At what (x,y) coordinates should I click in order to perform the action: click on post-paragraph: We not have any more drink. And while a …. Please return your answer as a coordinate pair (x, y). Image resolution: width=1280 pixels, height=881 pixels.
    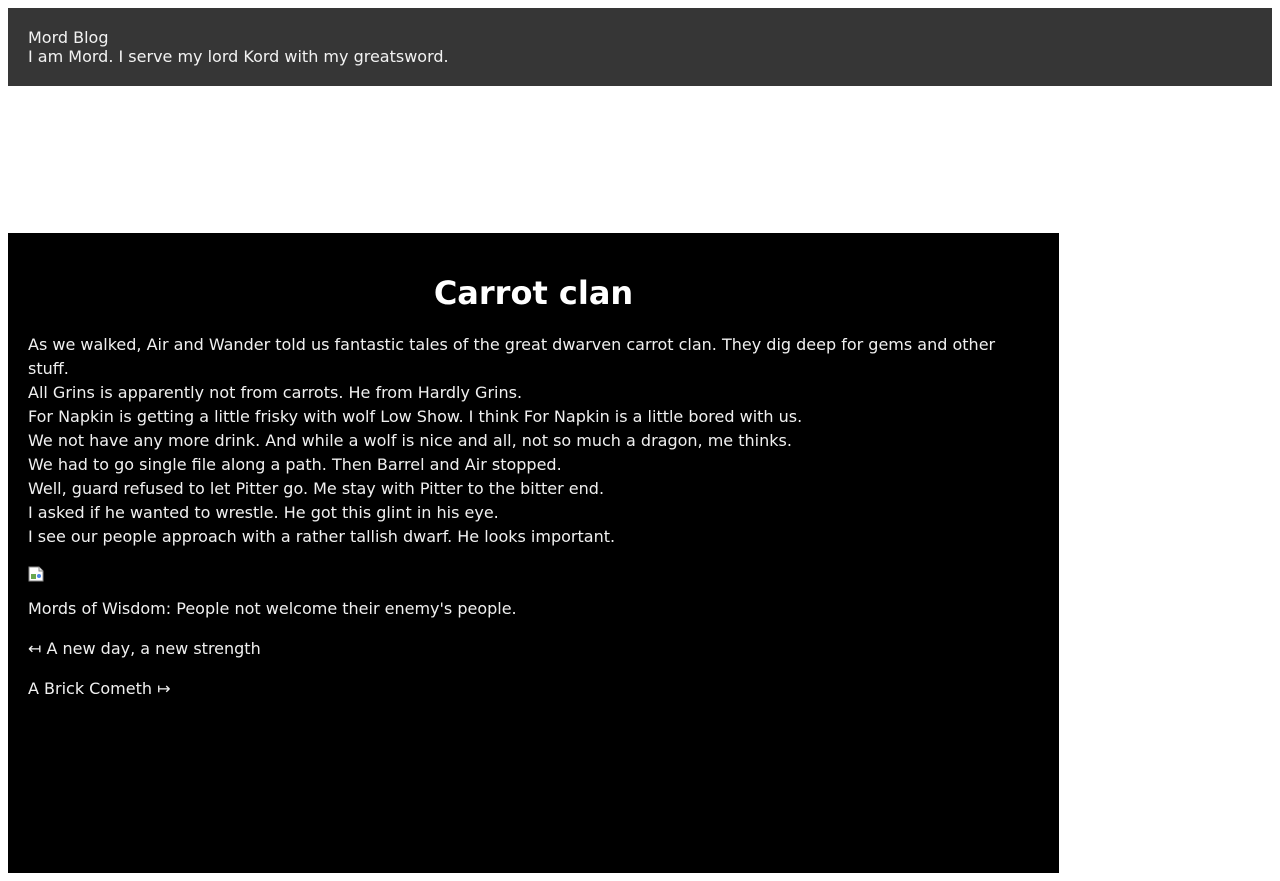
    Looking at the image, I should click on (410, 440).